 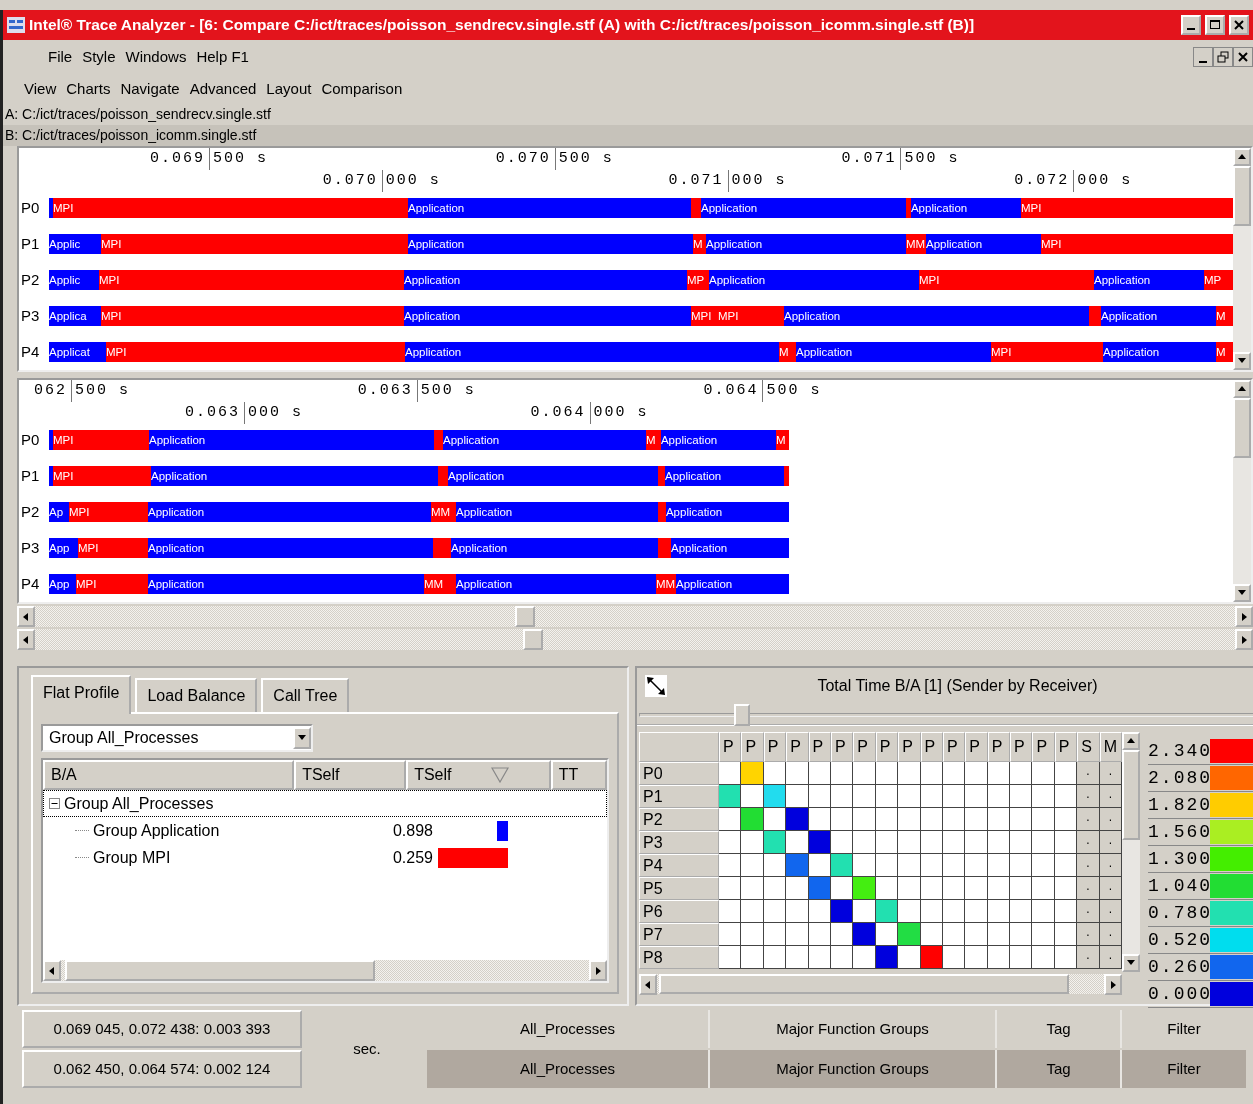 I want to click on row-header: P1, so click(x=679, y=796).